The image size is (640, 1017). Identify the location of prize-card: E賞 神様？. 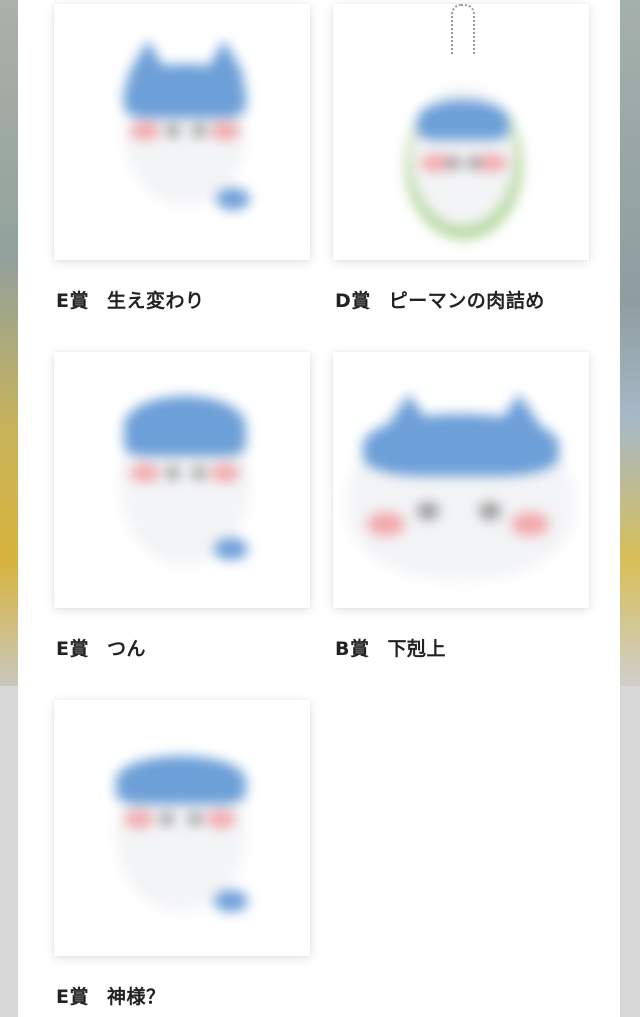
(182, 854).